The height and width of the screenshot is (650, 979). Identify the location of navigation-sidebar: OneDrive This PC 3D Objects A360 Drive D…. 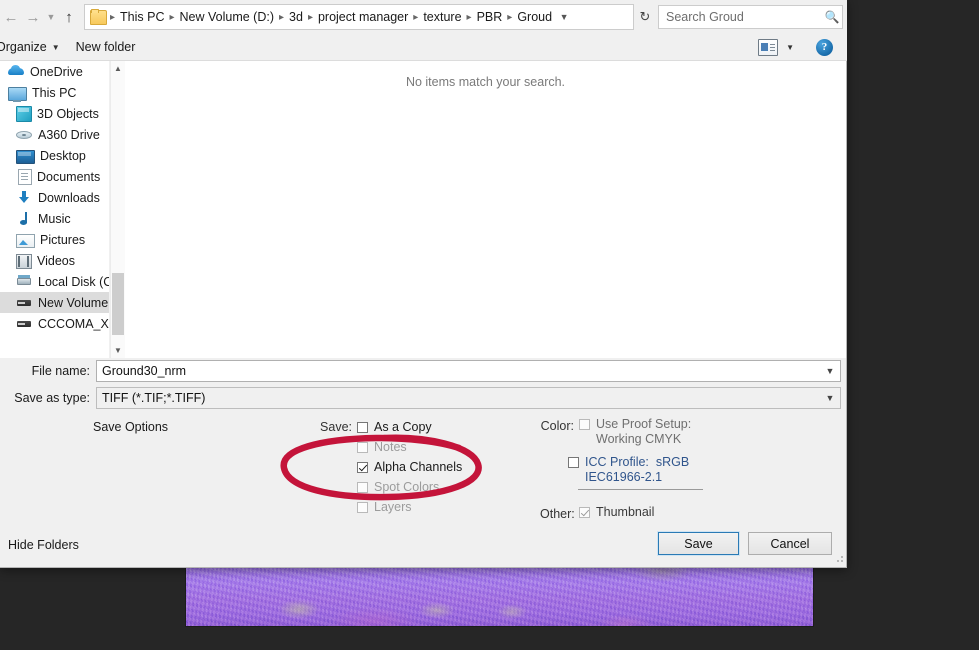
(54, 209).